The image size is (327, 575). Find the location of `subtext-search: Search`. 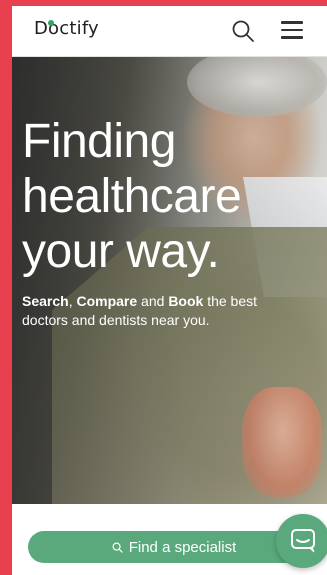

subtext-search: Search is located at coordinates (45, 301).